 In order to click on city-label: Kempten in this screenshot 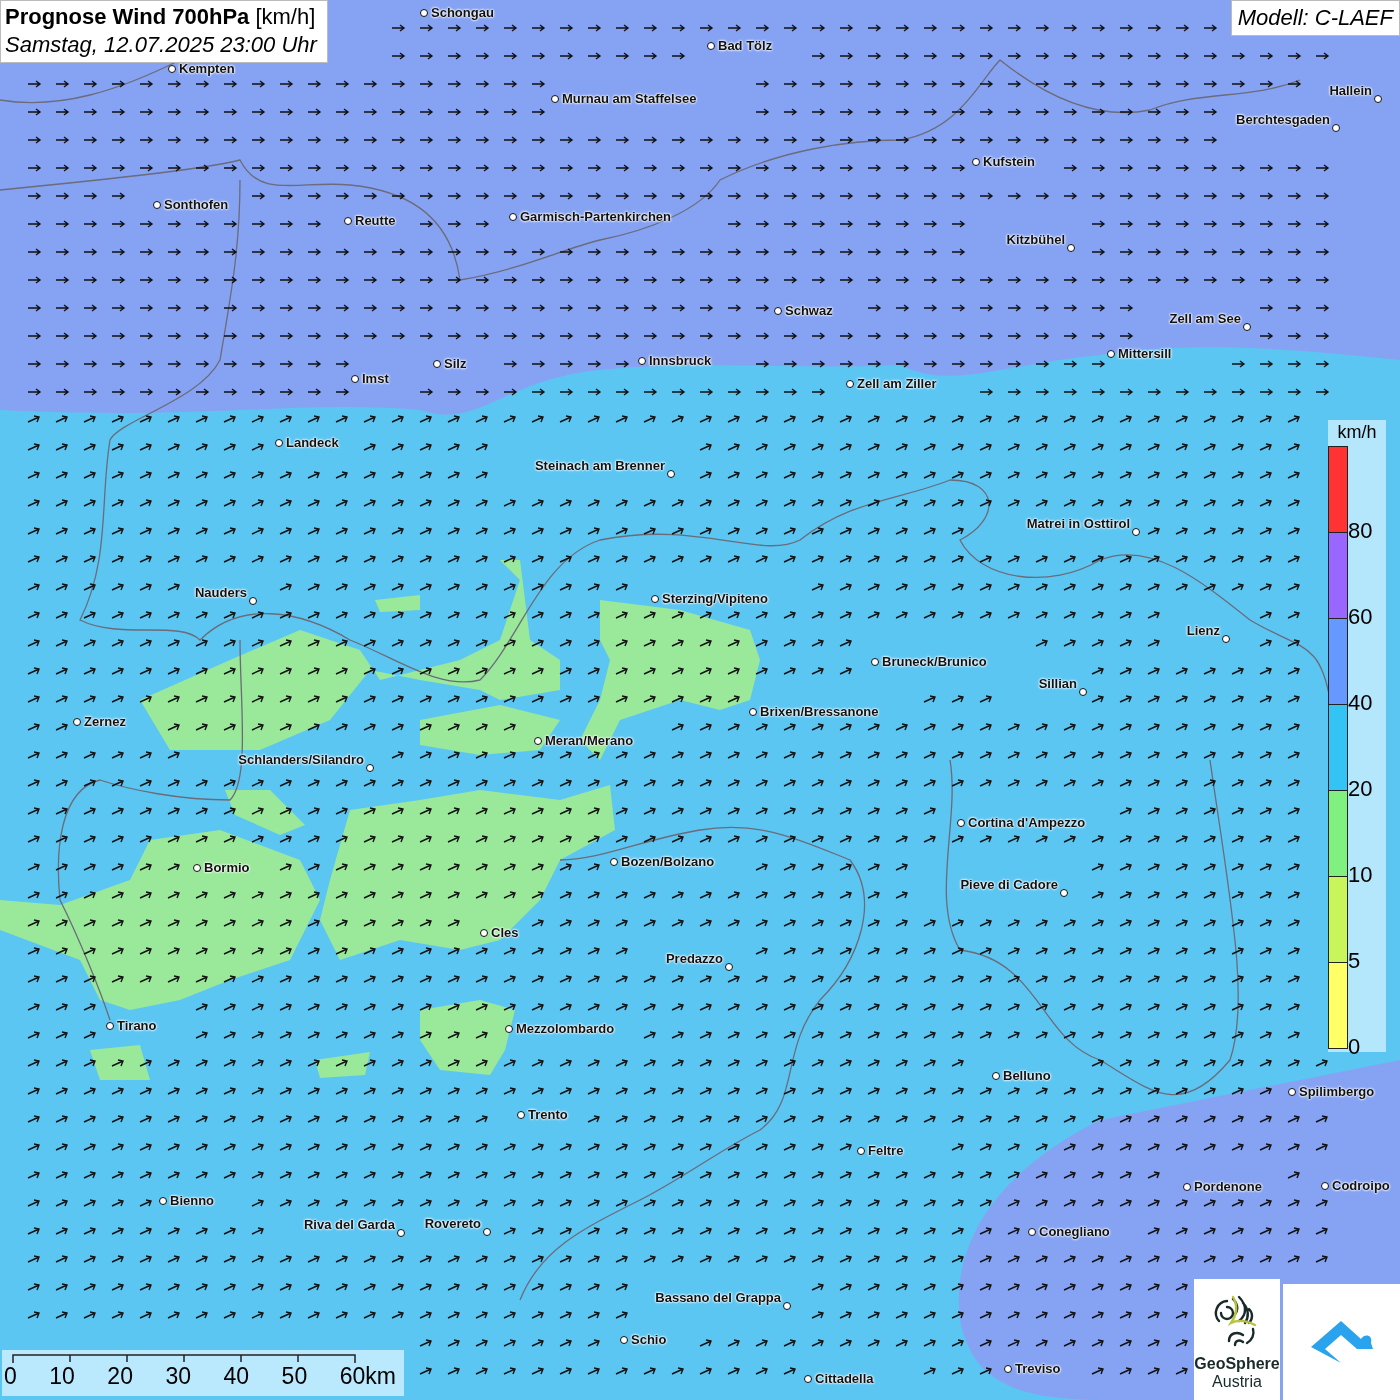, I will do `click(207, 68)`.